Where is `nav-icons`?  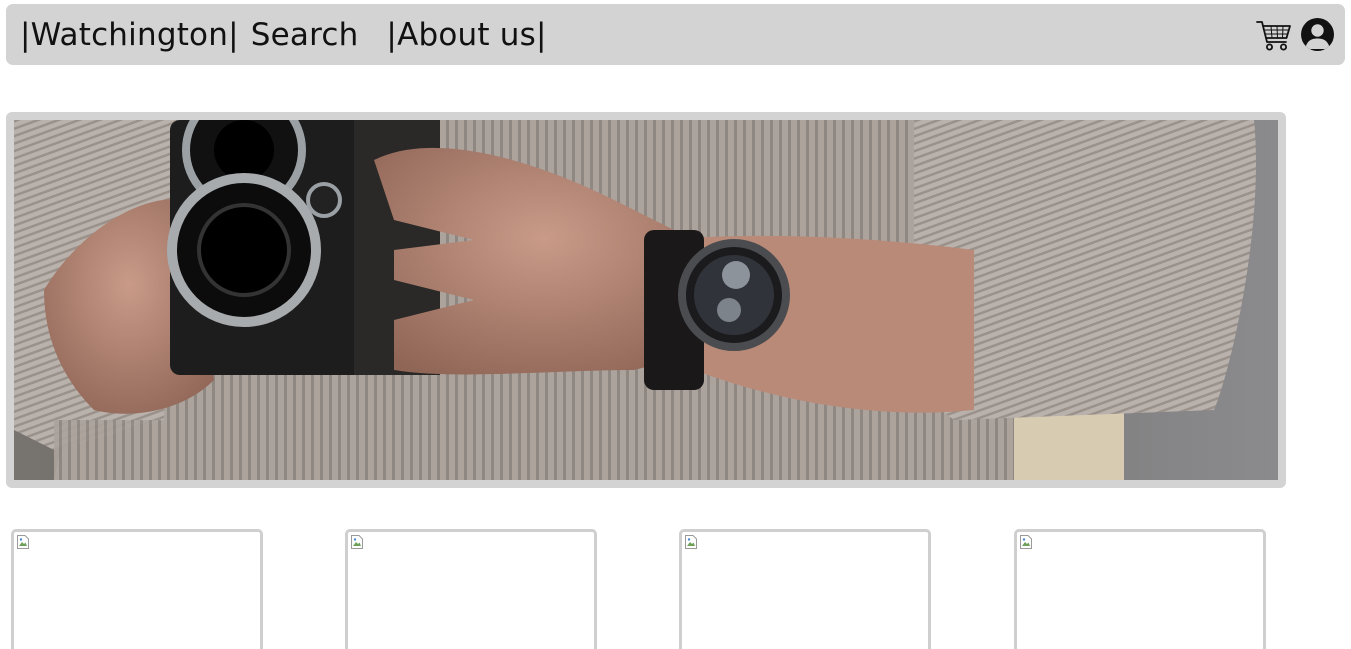 nav-icons is located at coordinates (1295, 34).